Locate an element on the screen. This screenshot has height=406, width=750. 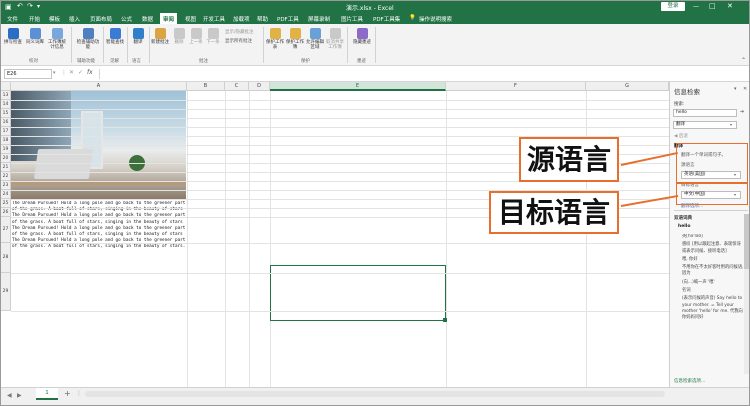
tab-developer: 开发工具 is located at coordinates (214, 19).